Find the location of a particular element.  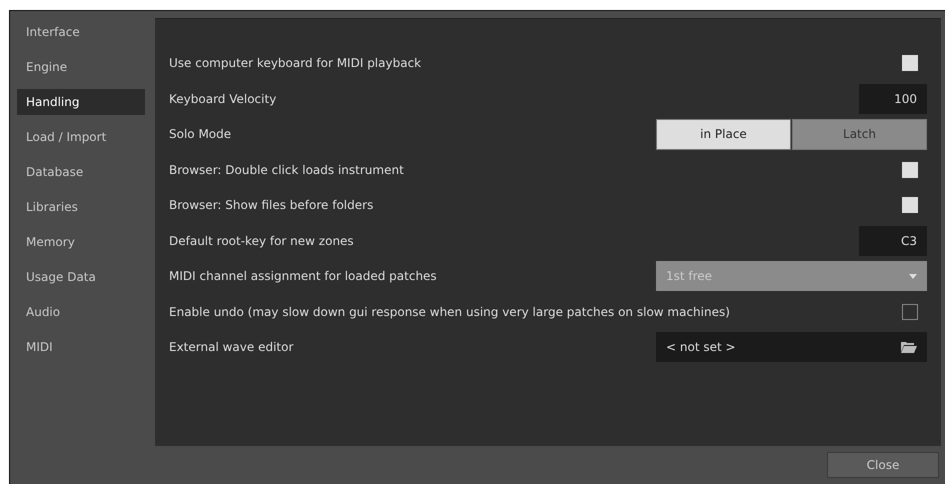

sidebar-item: Memory is located at coordinates (81, 242).